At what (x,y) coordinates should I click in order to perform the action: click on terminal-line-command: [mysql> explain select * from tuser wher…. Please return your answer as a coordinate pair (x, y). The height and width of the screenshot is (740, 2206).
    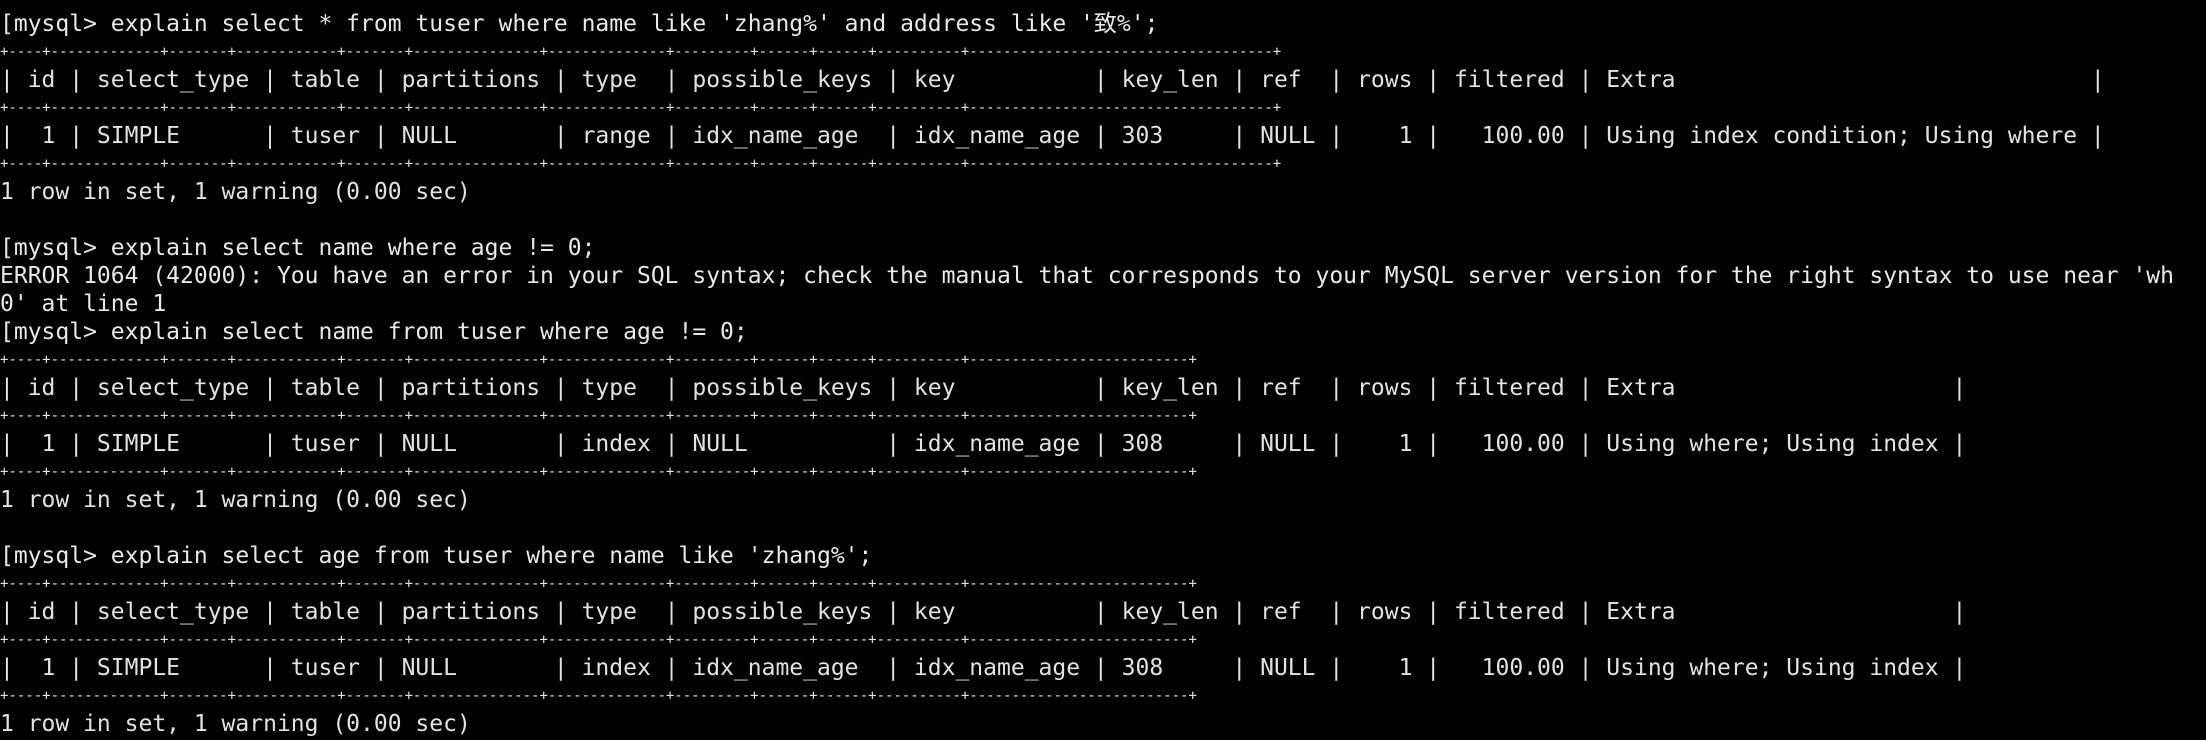
    Looking at the image, I should click on (579, 24).